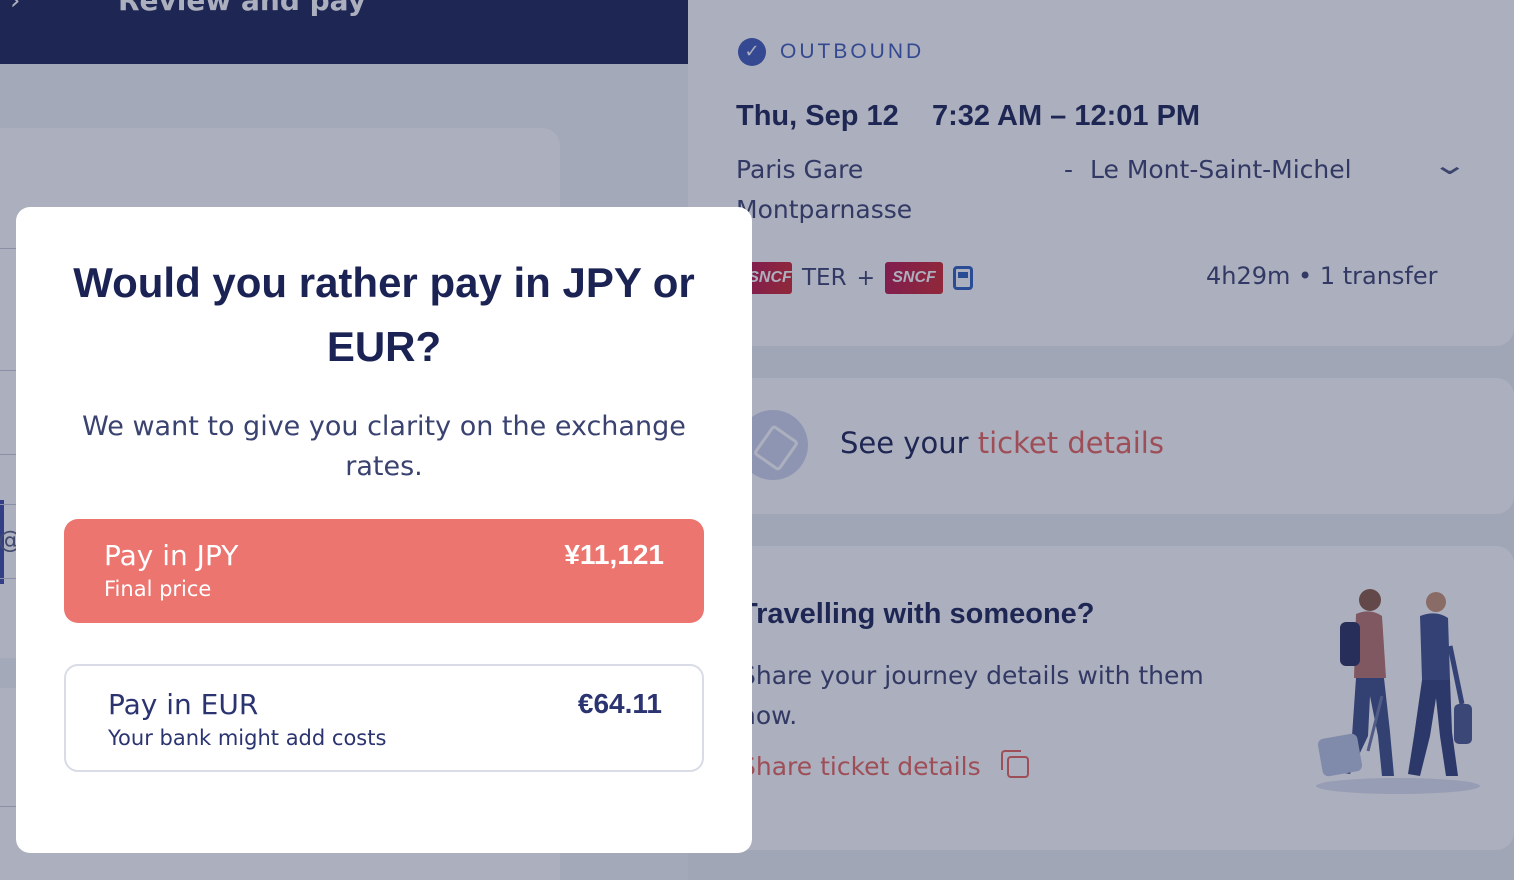  Describe the element at coordinates (183, 704) in the screenshot. I see `option-name: Pay in EUR` at that location.